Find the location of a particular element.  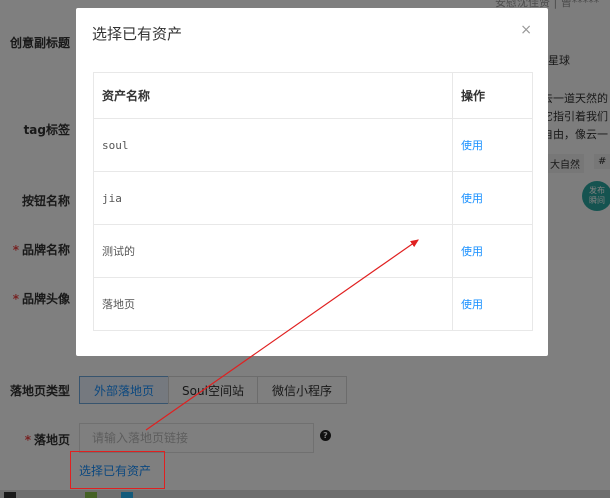

table-row: soul 使用 is located at coordinates (313, 145).